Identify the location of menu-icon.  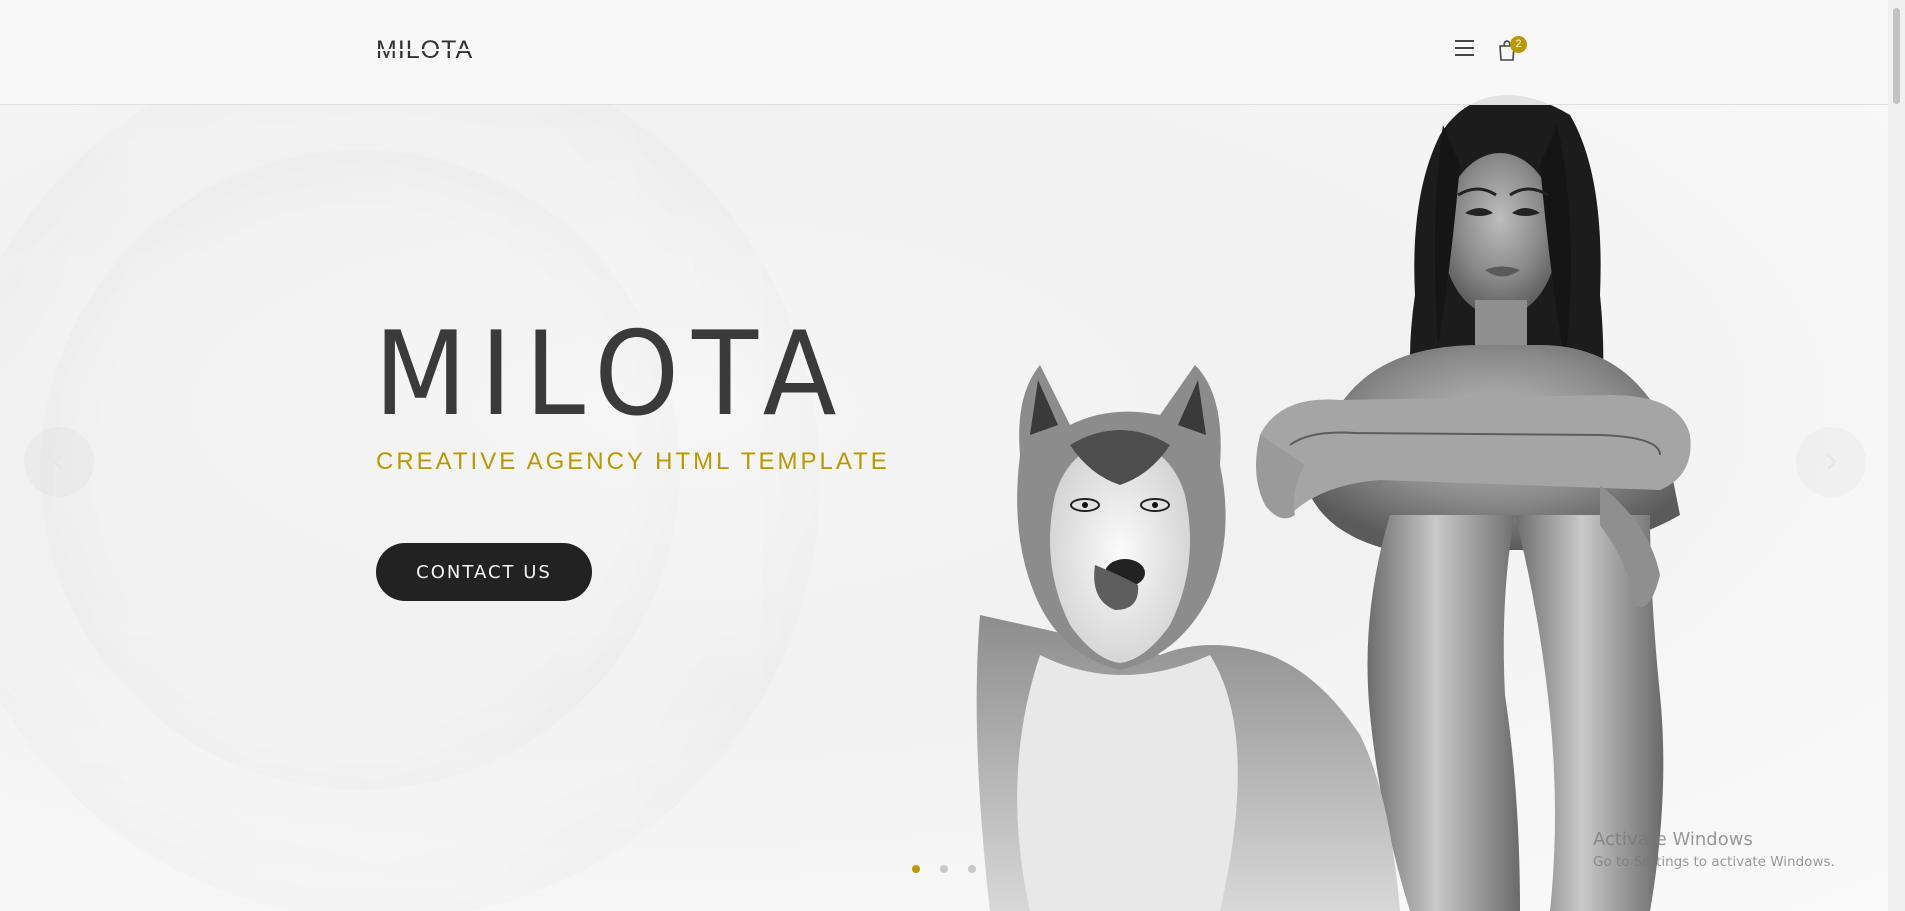
(1464, 48).